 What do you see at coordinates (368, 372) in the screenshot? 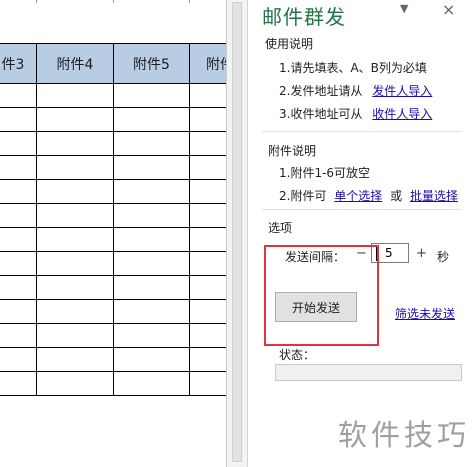
I see `status-progress-bar` at bounding box center [368, 372].